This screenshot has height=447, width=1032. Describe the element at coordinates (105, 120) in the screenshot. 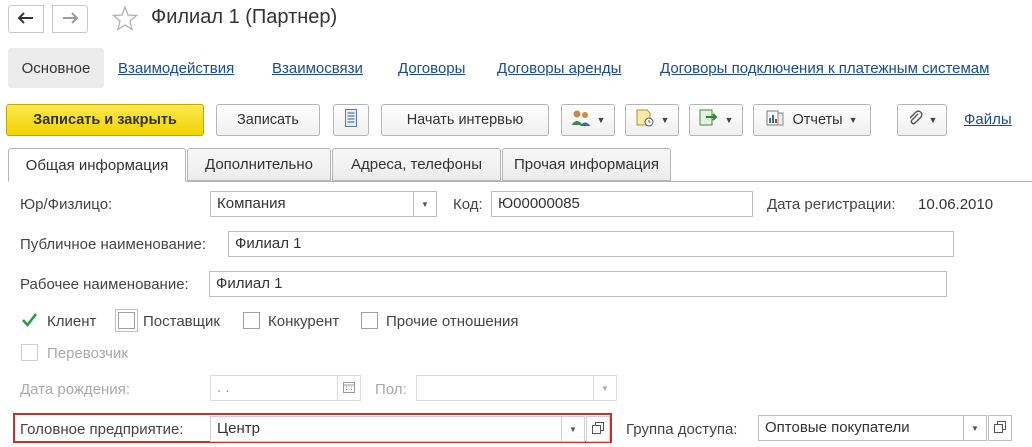

I see `save-and-close-button: Записать и закрыть` at that location.